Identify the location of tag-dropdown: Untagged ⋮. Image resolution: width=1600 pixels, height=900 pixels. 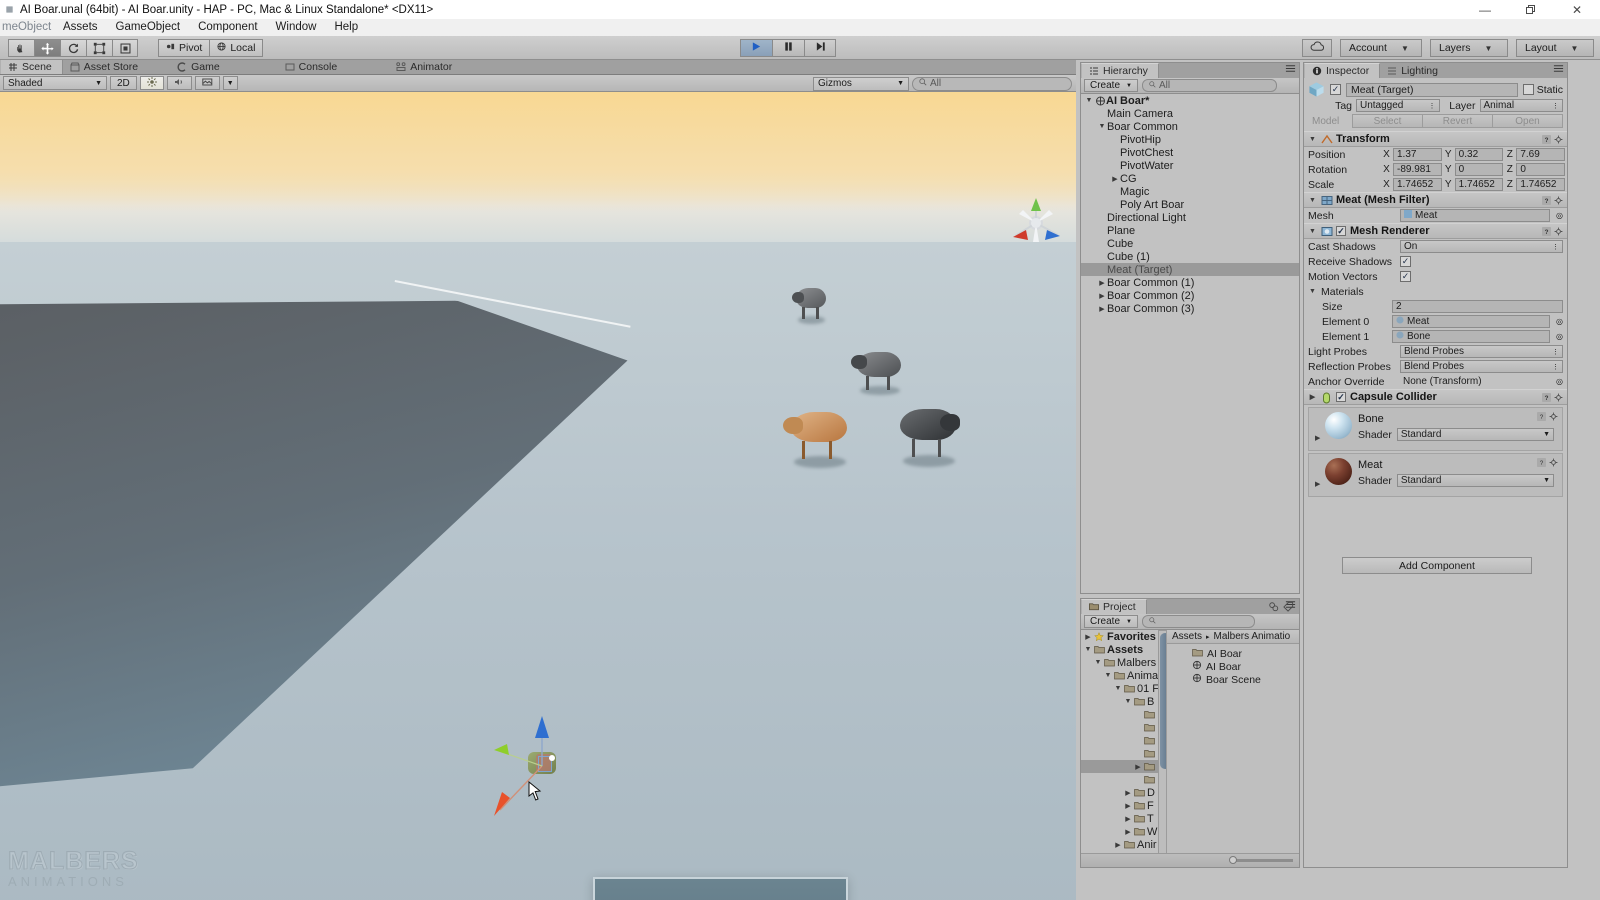
(1398, 105).